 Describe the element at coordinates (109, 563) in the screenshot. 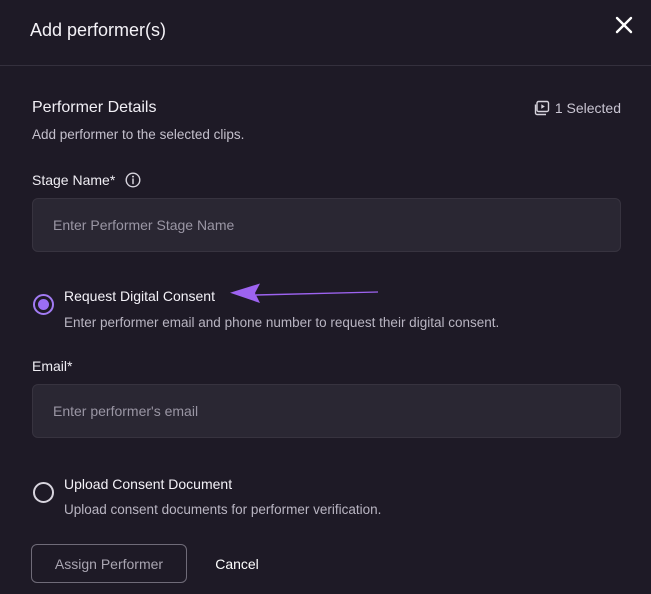

I see `assign-performer-button: Assign Performer` at that location.